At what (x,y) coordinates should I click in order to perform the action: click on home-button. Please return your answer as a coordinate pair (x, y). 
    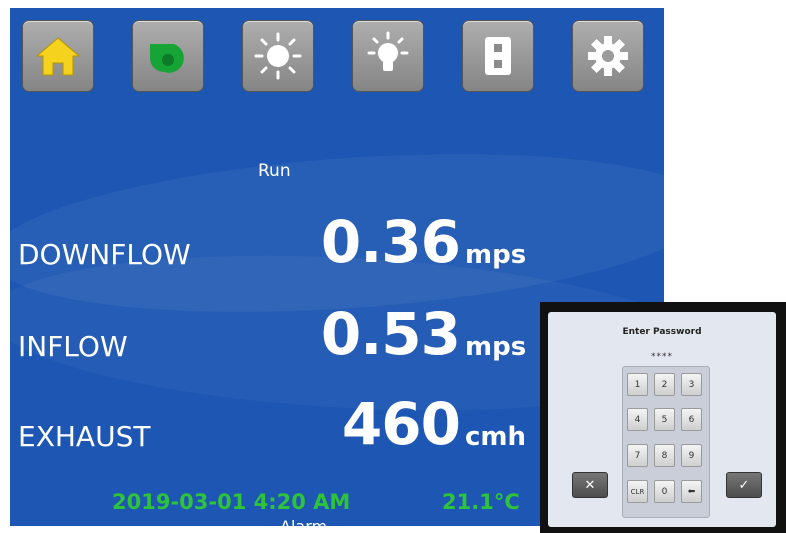
    Looking at the image, I should click on (58, 56).